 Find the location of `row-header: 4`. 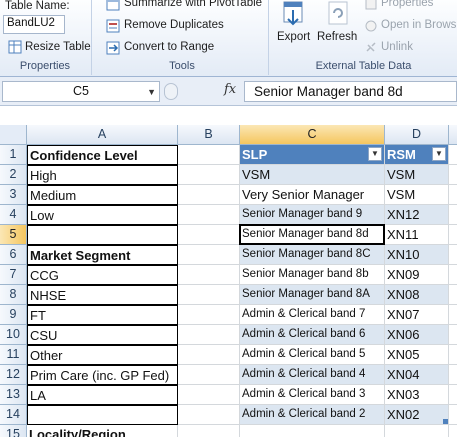

row-header: 4 is located at coordinates (13, 215).